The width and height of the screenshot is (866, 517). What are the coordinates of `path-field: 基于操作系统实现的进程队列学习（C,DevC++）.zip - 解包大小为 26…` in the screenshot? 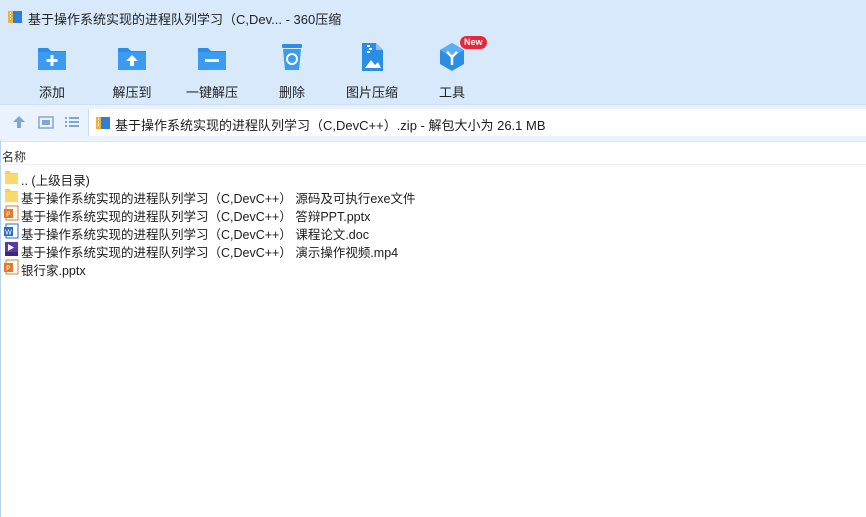 It's located at (477, 122).